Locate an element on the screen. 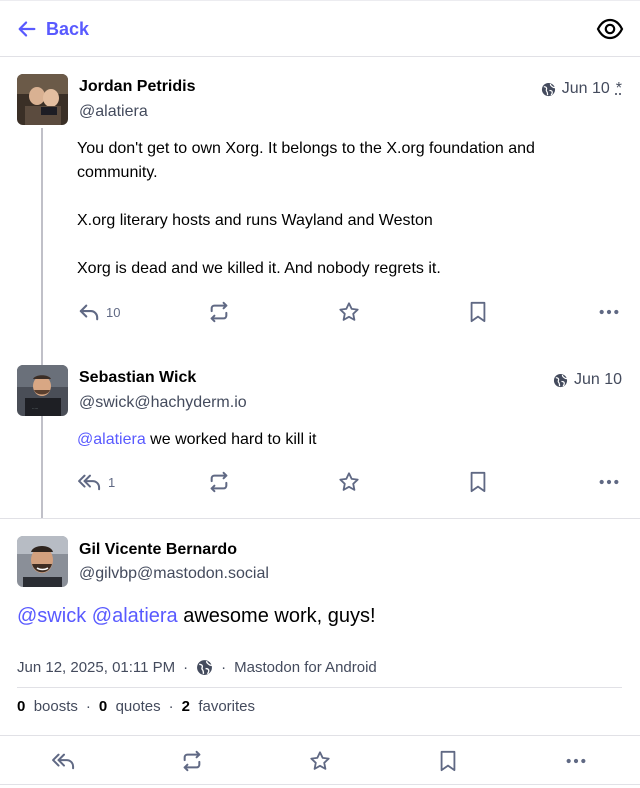  display-name: Sebastian Wick is located at coordinates (137, 378).